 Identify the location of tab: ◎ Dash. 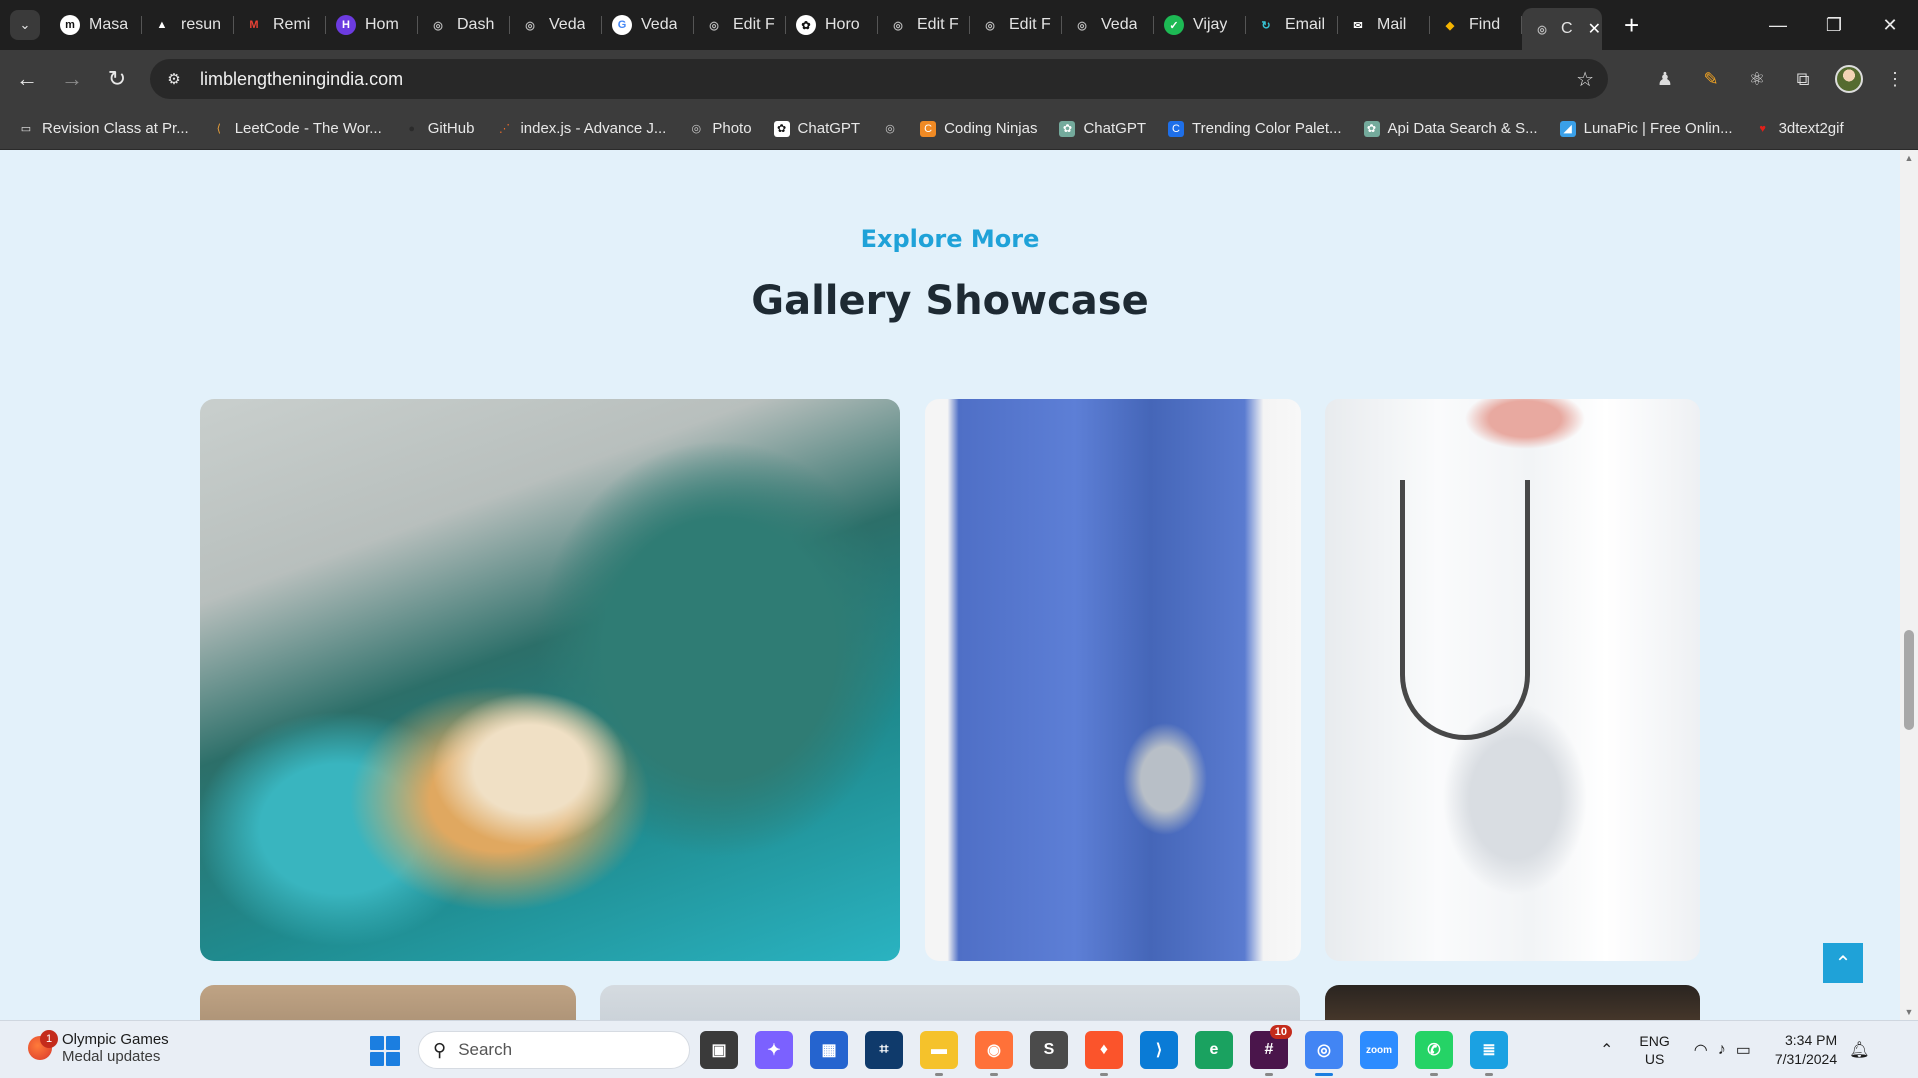
(464, 25).